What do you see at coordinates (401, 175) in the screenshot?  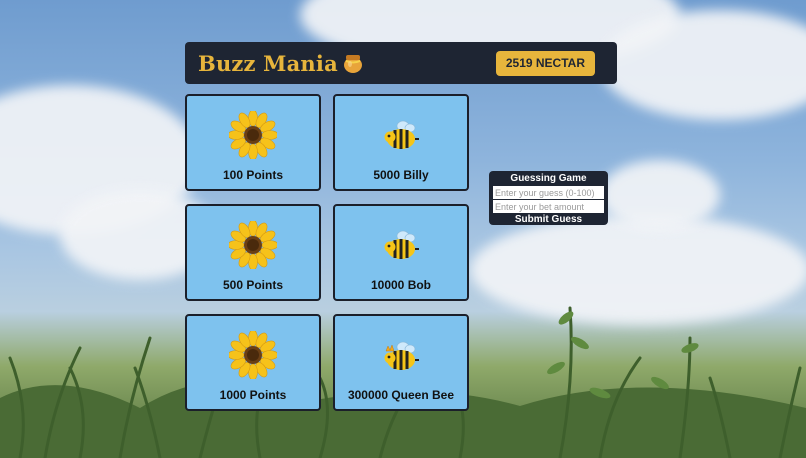 I see `reward-card-label: 5000 Billy` at bounding box center [401, 175].